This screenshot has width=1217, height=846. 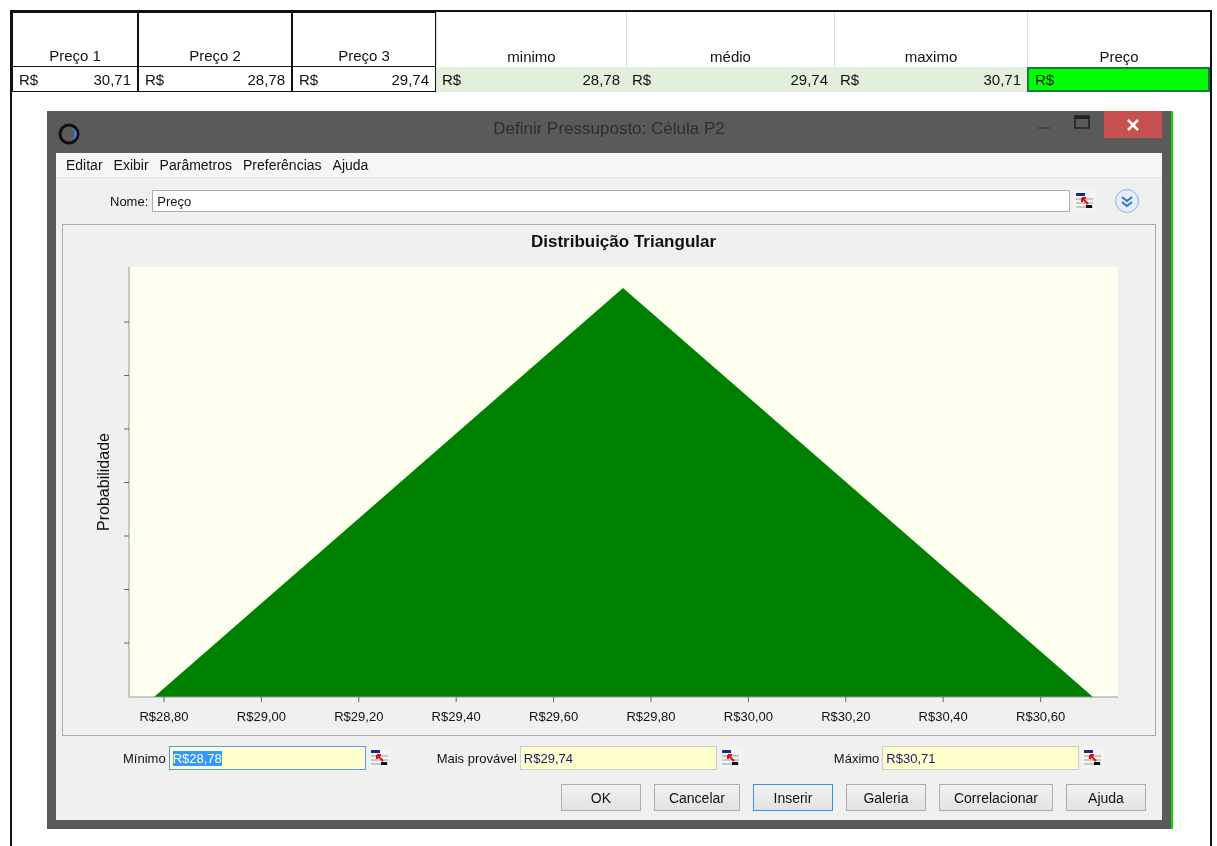 I want to click on maximize-icon, so click(x=1082, y=122).